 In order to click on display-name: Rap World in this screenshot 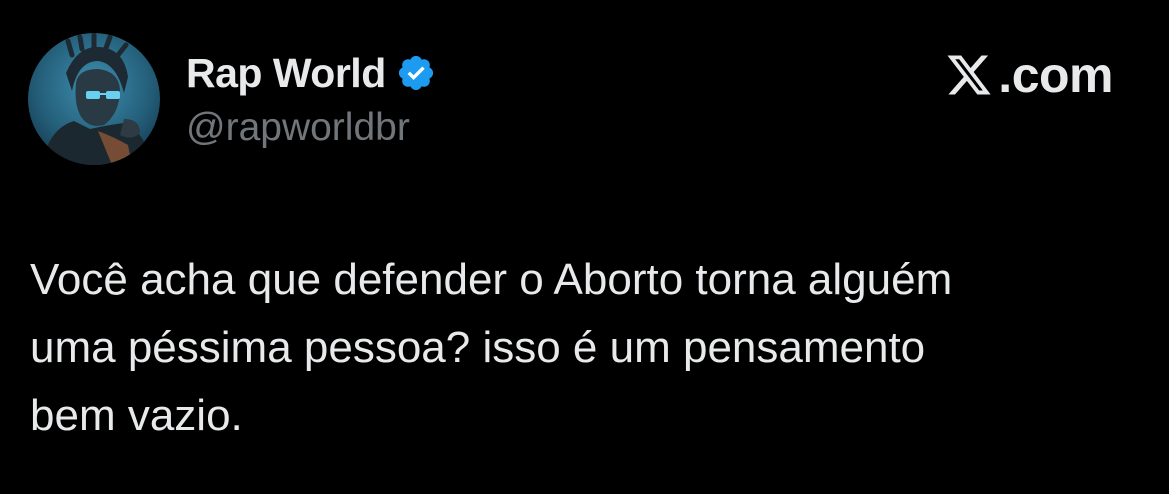, I will do `click(286, 73)`.